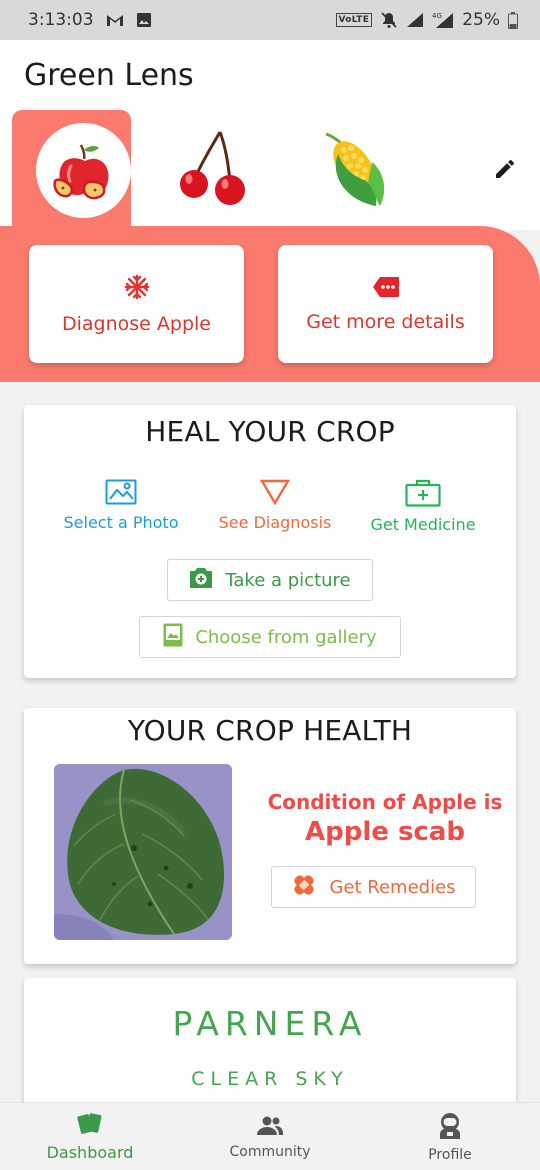  I want to click on weather-card: PARNERA CLEAR SKY, so click(270, 1048).